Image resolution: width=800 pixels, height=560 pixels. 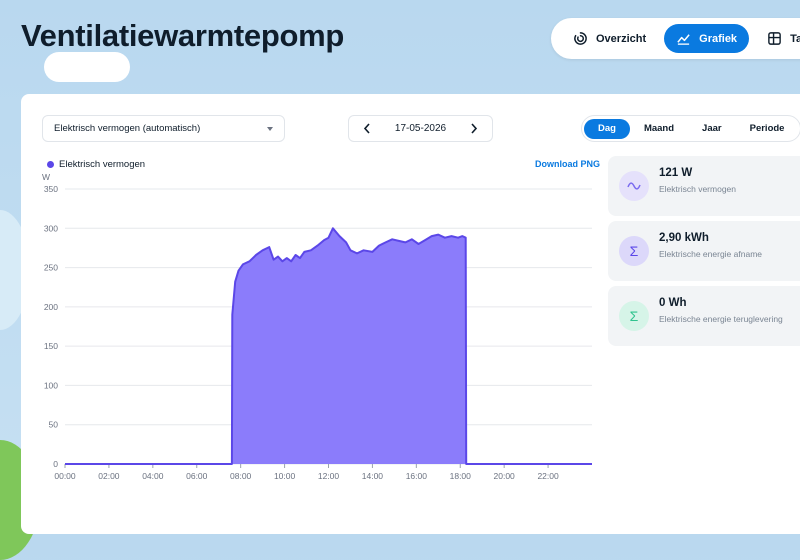 I want to click on legend-marker, so click(x=50, y=164).